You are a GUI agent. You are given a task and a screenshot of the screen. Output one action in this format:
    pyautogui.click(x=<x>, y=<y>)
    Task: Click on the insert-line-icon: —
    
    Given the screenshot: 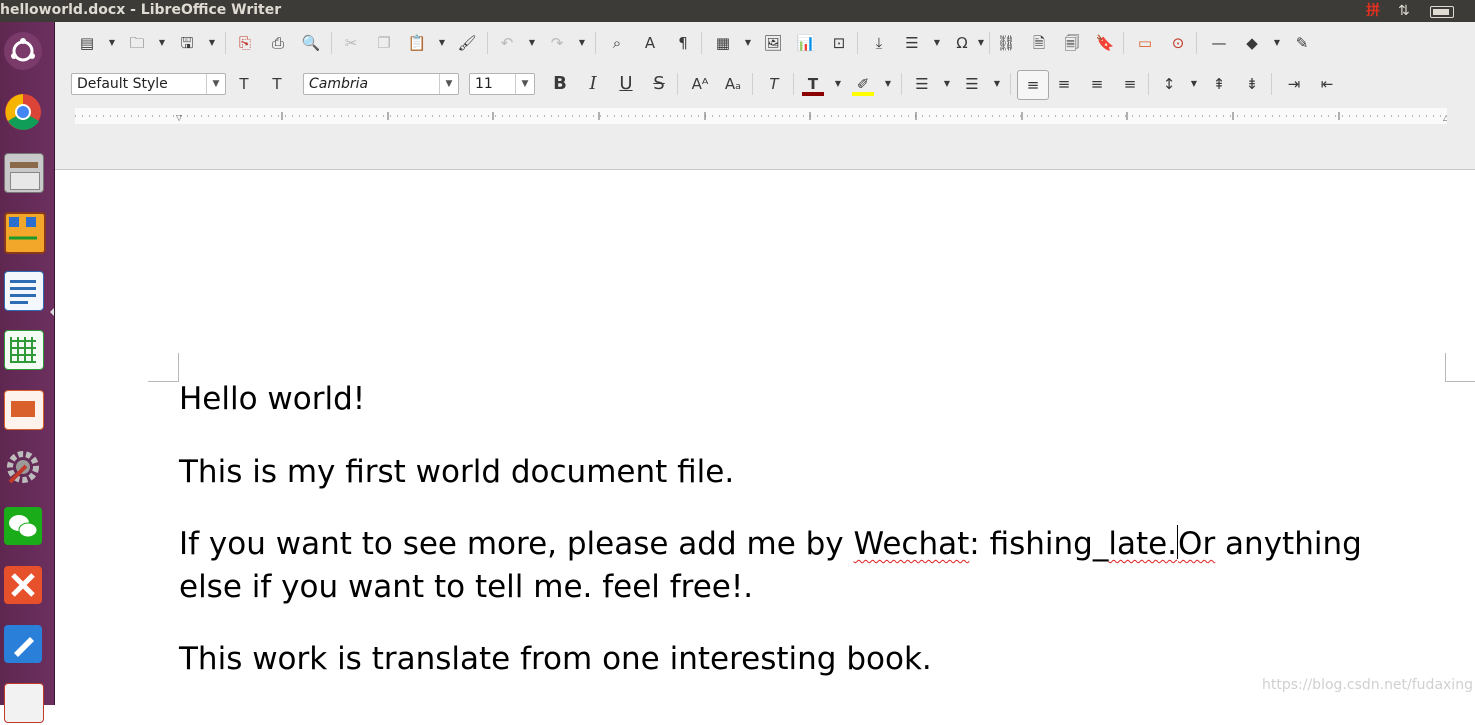 What is the action you would take?
    pyautogui.click(x=1219, y=43)
    